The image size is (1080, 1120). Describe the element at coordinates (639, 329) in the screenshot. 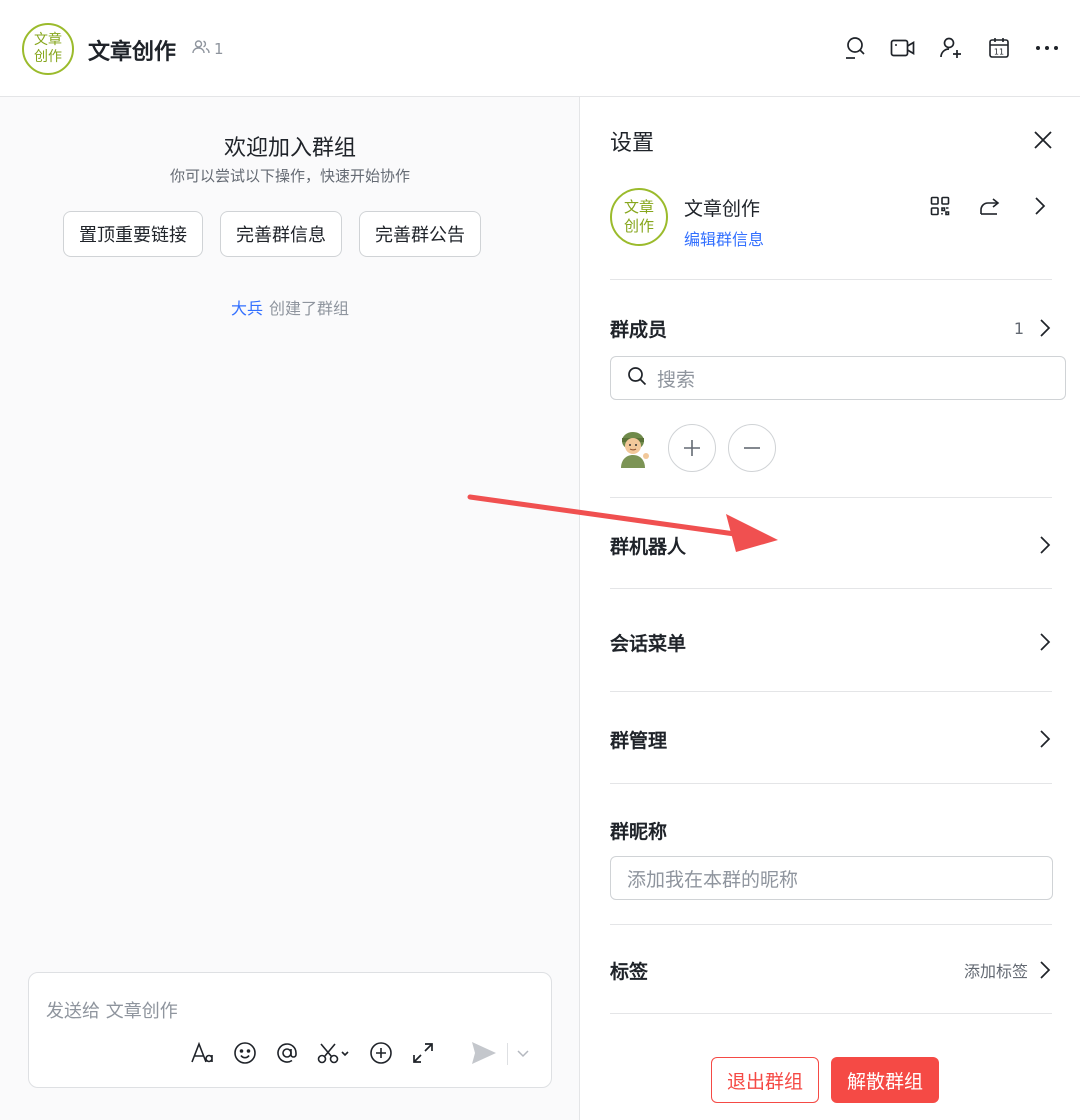

I see `members-label: 群成员` at that location.